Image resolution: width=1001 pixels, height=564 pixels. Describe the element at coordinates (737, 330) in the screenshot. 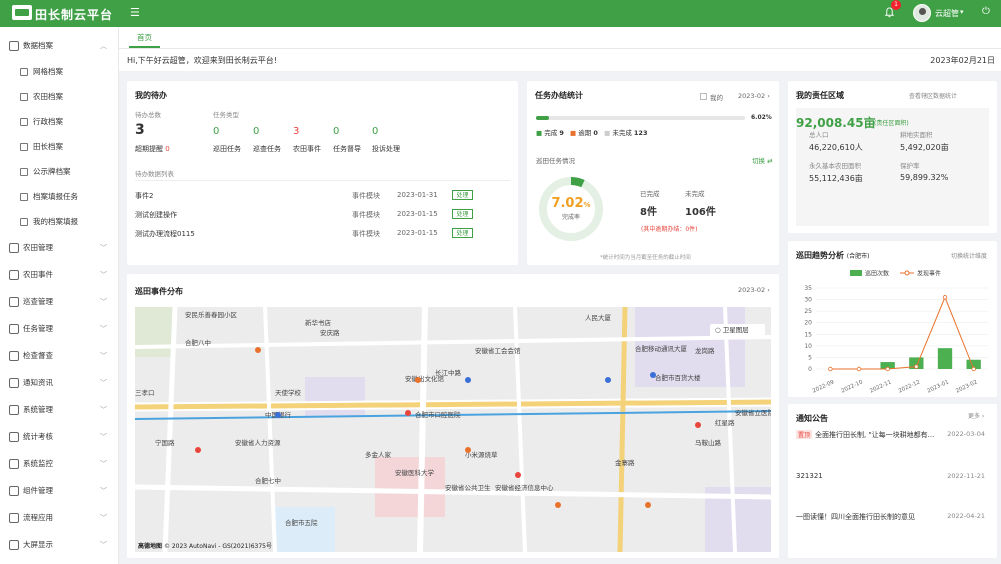

I see `satellite-toggle: ○ 卫星图层` at that location.